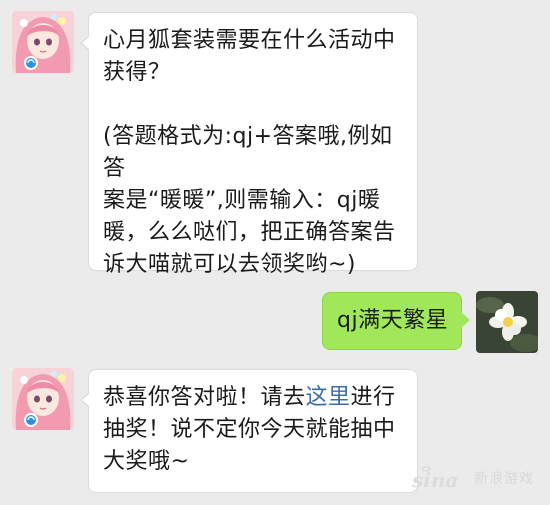 The image size is (550, 505). Describe the element at coordinates (146, 461) in the screenshot. I see `reply-line-3: 大奖哦~` at that location.